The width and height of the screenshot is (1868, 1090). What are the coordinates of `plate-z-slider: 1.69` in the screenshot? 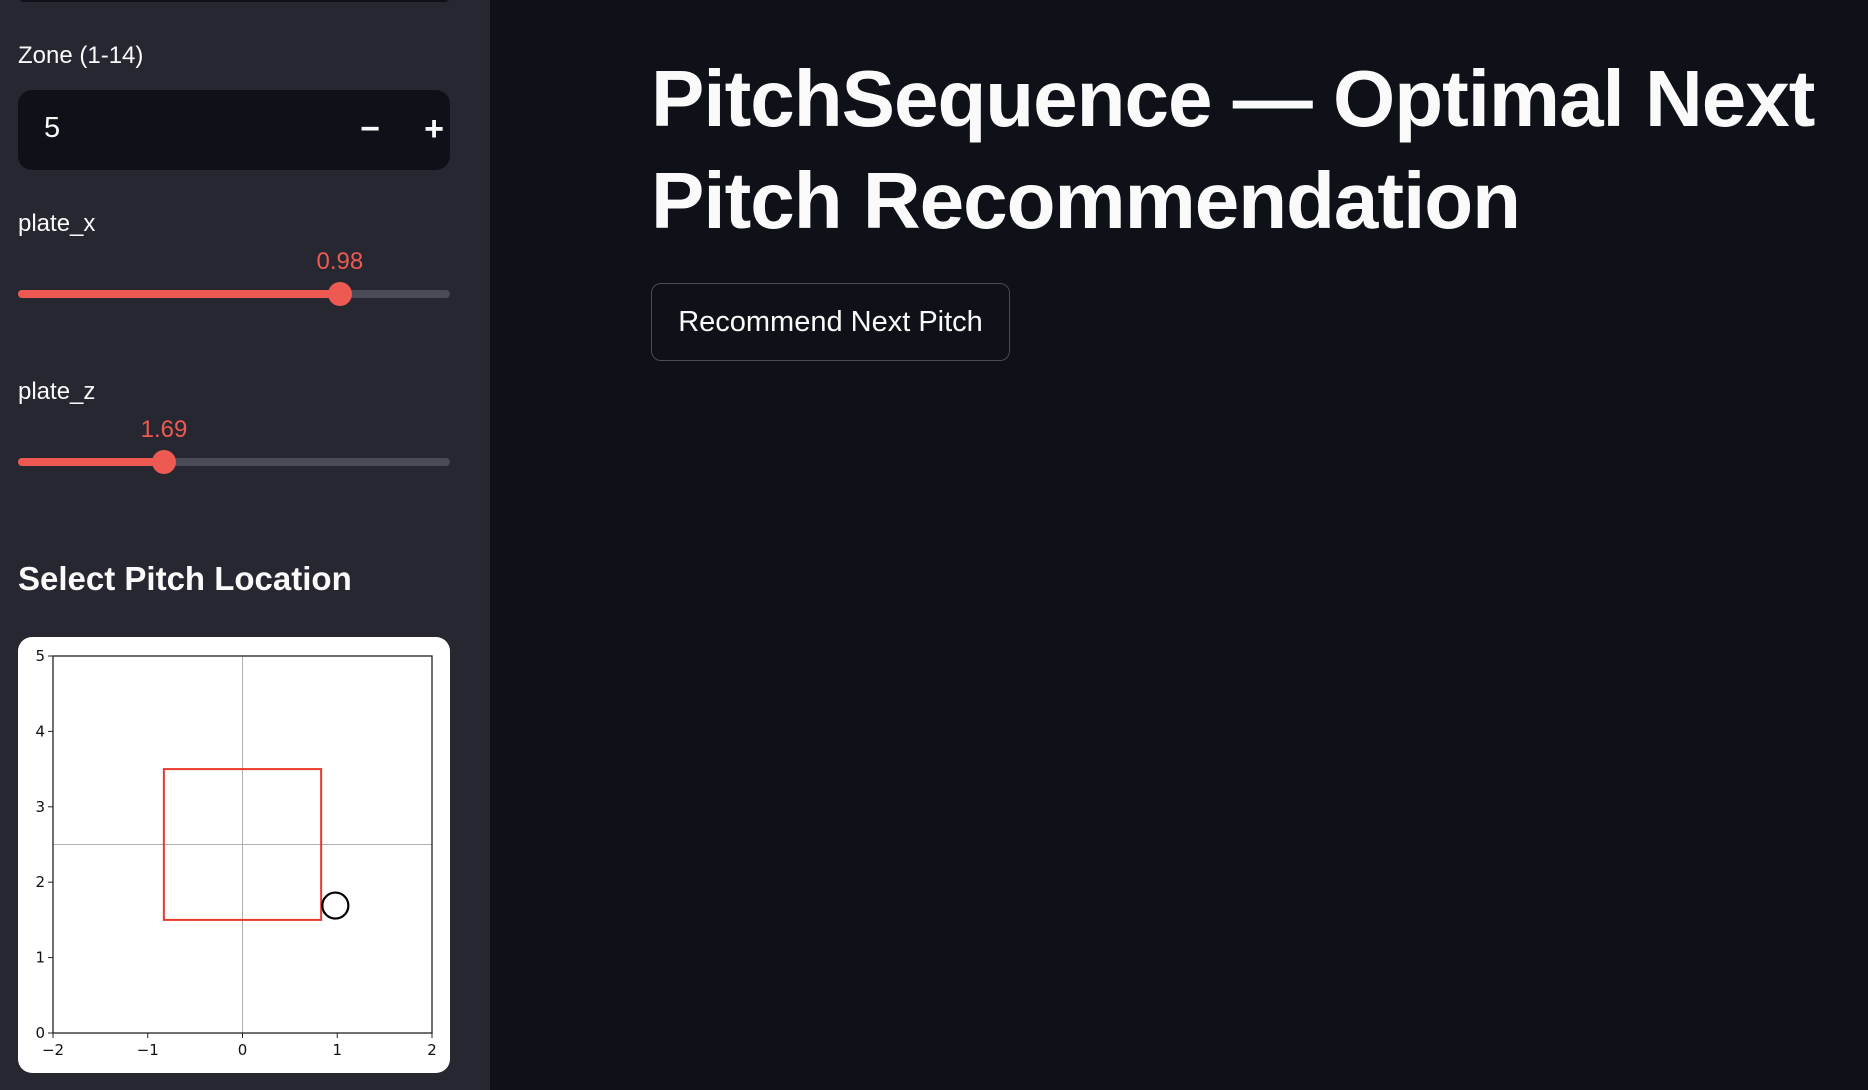 It's located at (234, 446).